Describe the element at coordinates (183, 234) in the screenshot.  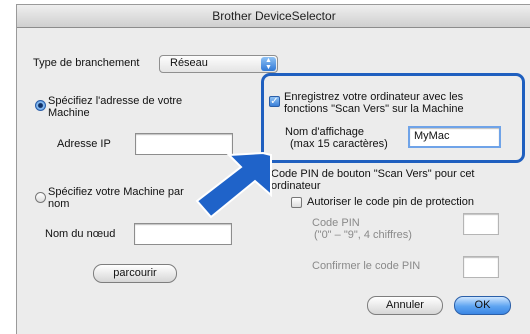
I see `node-name-input` at that location.